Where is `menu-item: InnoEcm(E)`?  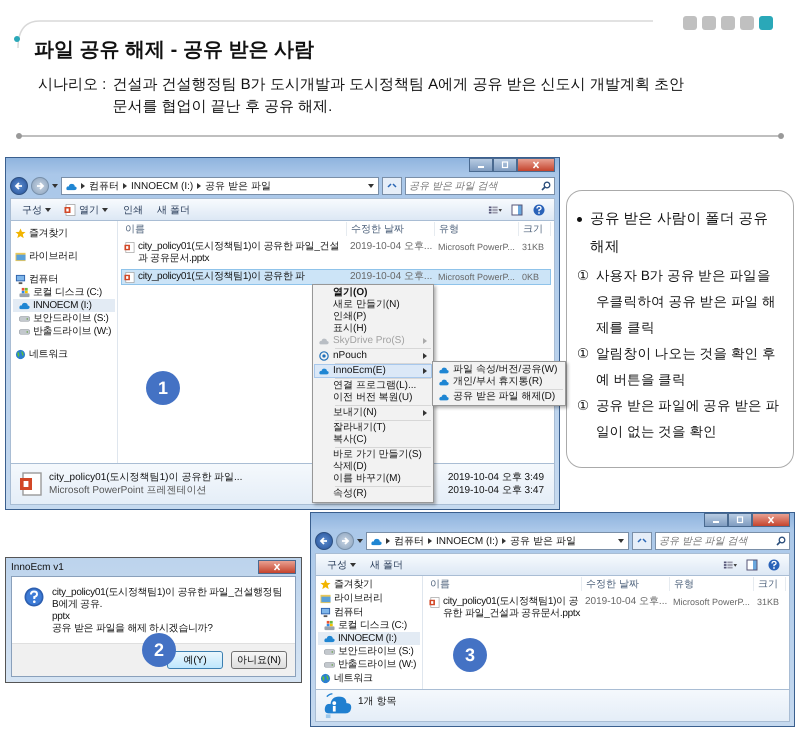
menu-item: InnoEcm(E) is located at coordinates (373, 371).